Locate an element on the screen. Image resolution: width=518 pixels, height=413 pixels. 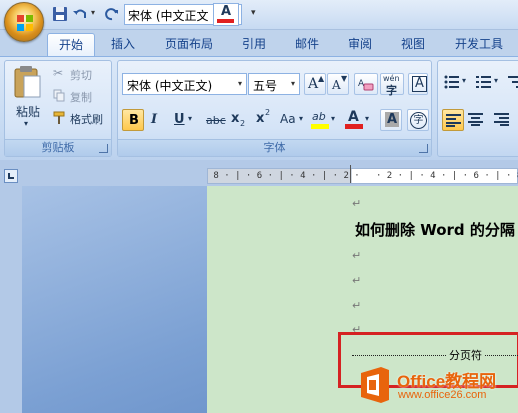
font-size-combobox: 五号 ▾ is located at coordinates (274, 84).